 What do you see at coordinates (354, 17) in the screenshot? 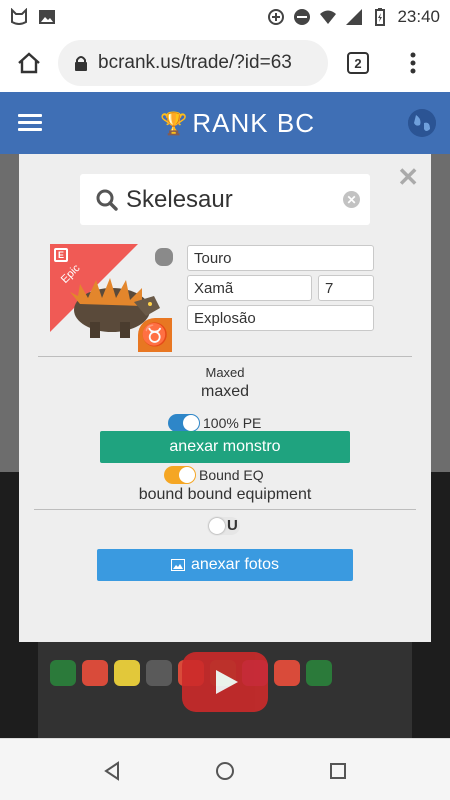
I see `signal-icon` at bounding box center [354, 17].